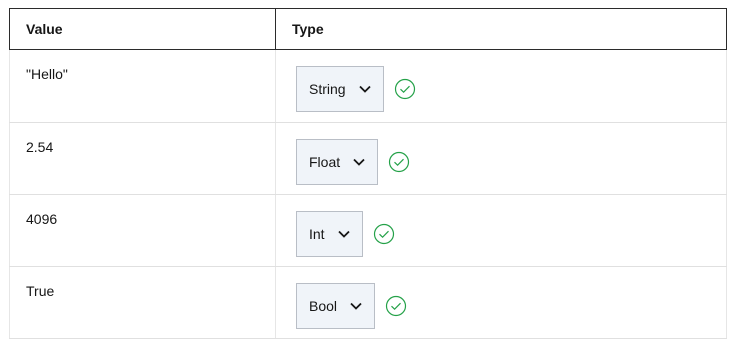  I want to click on header-value: Value, so click(142, 29).